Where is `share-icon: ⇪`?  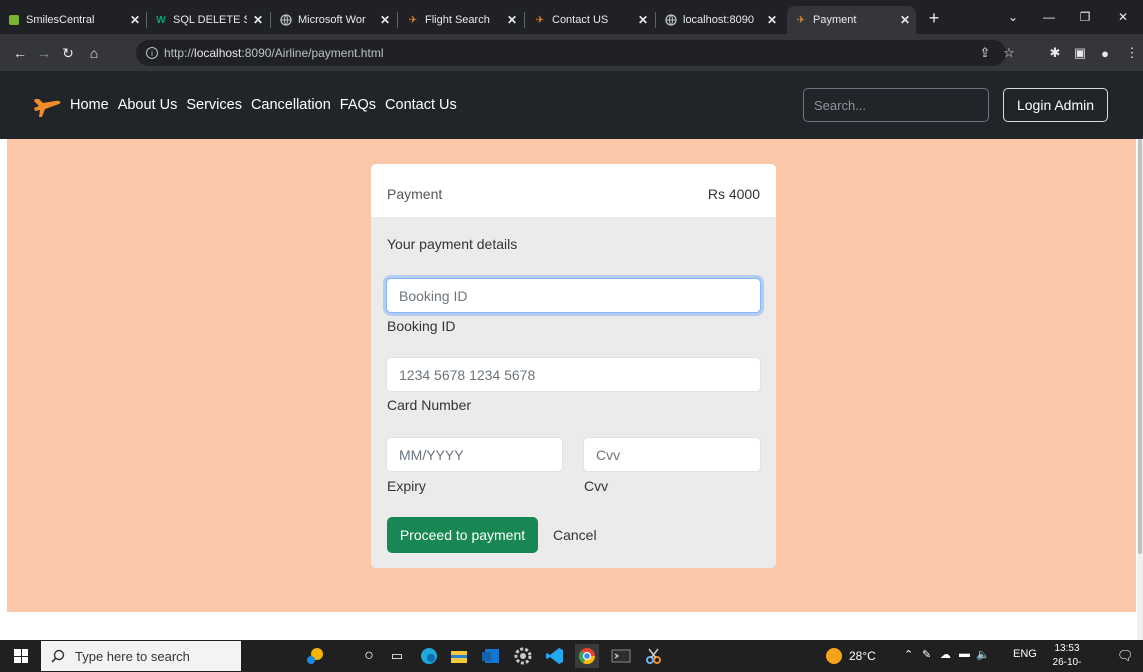
share-icon: ⇪ is located at coordinates (985, 53).